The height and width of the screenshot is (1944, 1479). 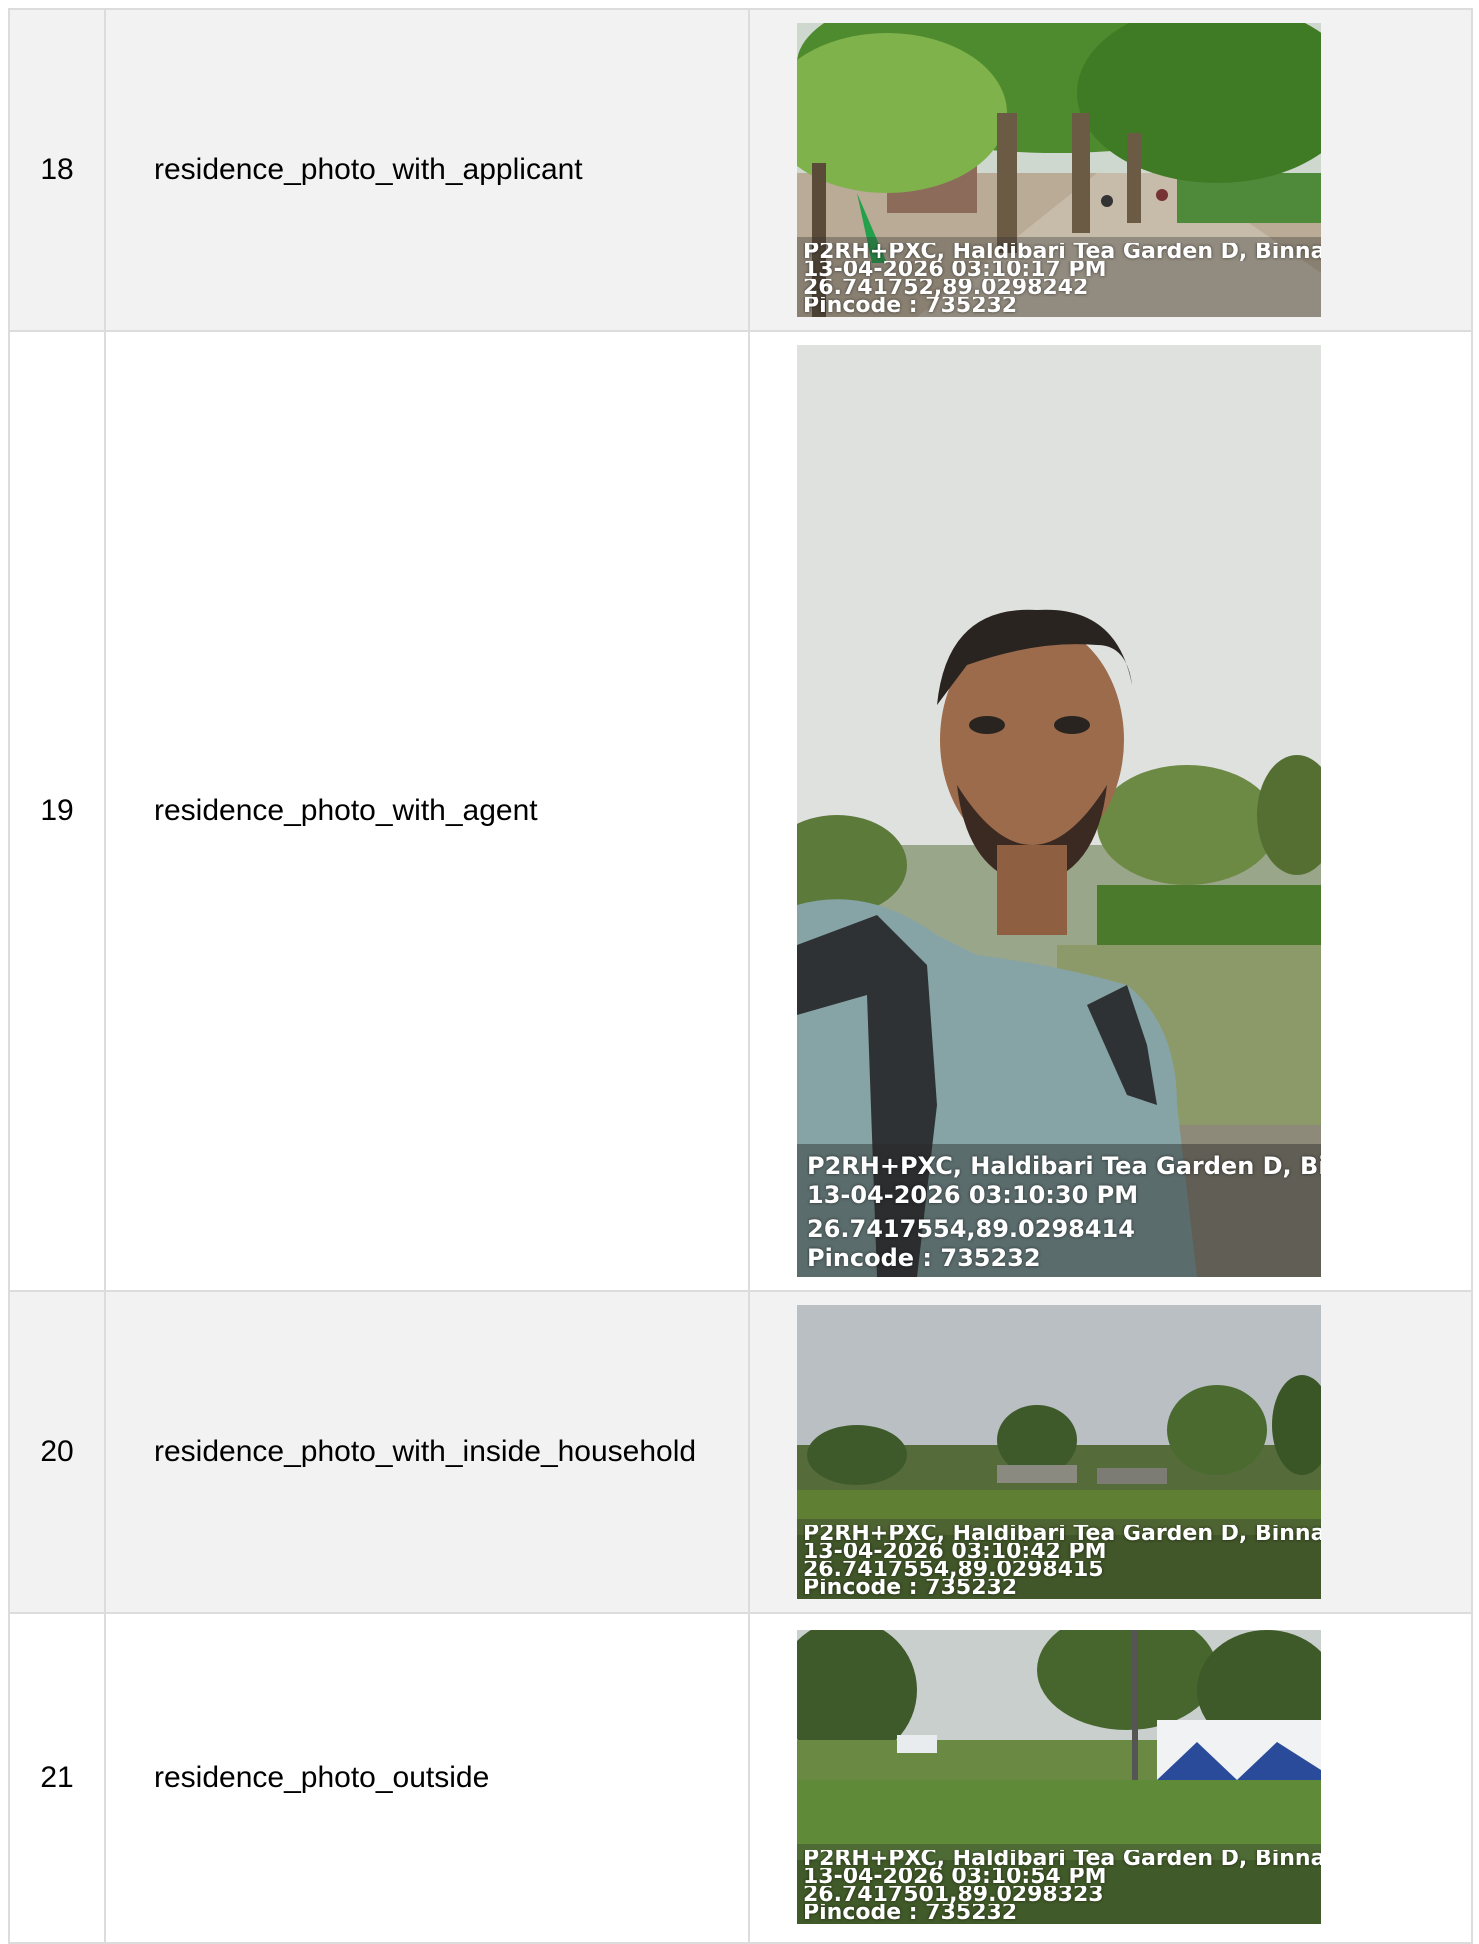 I want to click on stamp-coordinates: 26.7417554,89.0298414, so click(x=971, y=1229).